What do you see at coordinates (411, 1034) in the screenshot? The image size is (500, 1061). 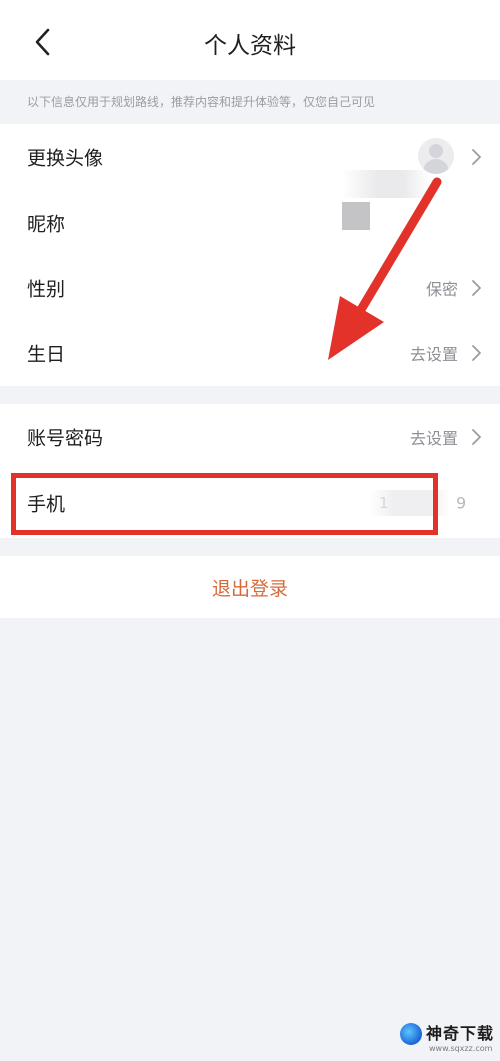 I see `watermark-logo-icon` at bounding box center [411, 1034].